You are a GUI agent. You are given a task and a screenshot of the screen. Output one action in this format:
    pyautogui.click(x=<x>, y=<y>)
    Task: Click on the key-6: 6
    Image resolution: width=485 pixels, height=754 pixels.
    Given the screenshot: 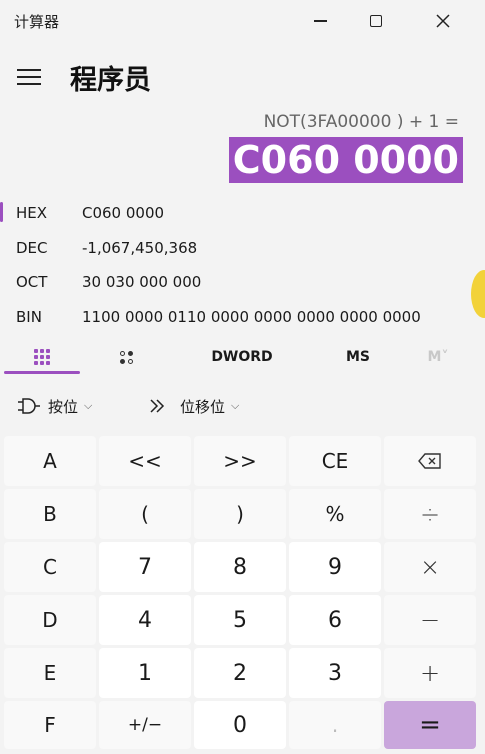 What is the action you would take?
    pyautogui.click(x=335, y=620)
    